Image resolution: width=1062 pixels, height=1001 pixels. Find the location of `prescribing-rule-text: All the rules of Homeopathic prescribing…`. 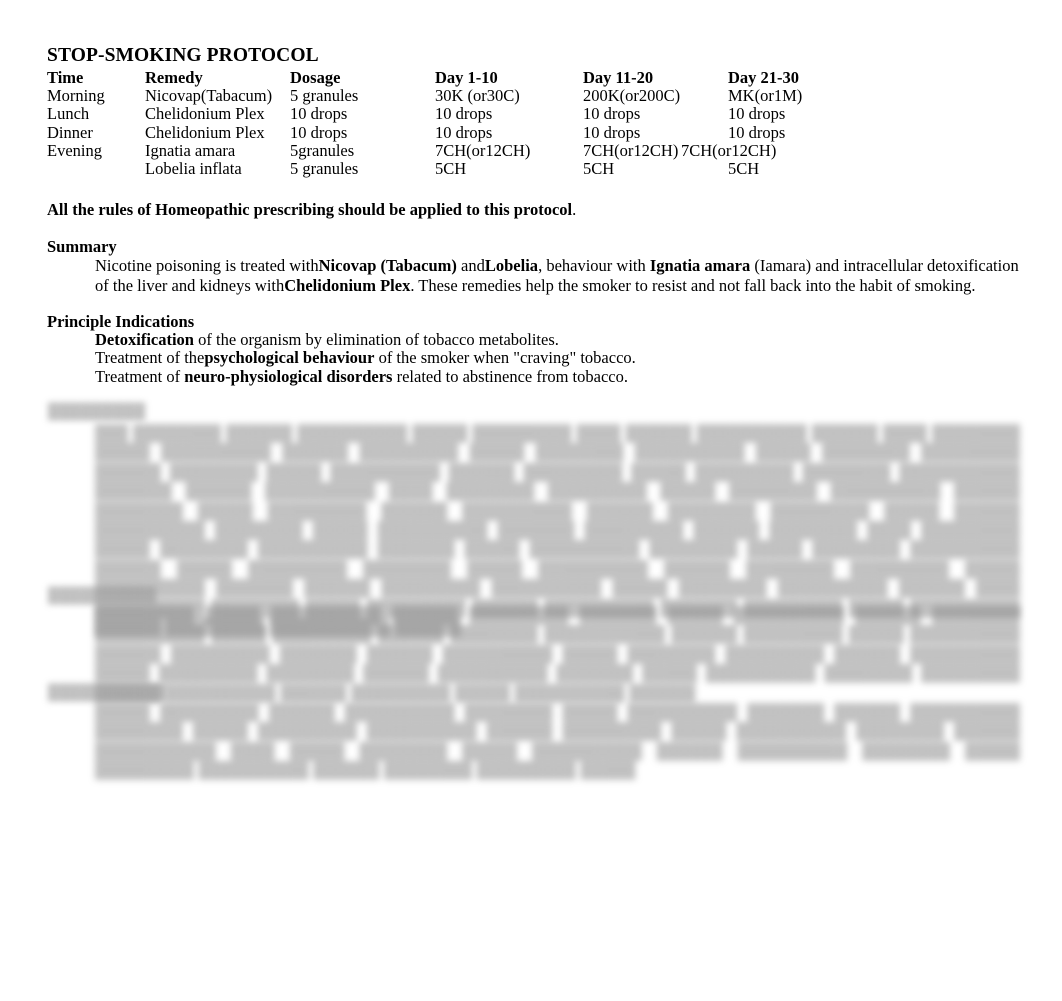

prescribing-rule-text: All the rules of Homeopathic prescribing… is located at coordinates (310, 209).